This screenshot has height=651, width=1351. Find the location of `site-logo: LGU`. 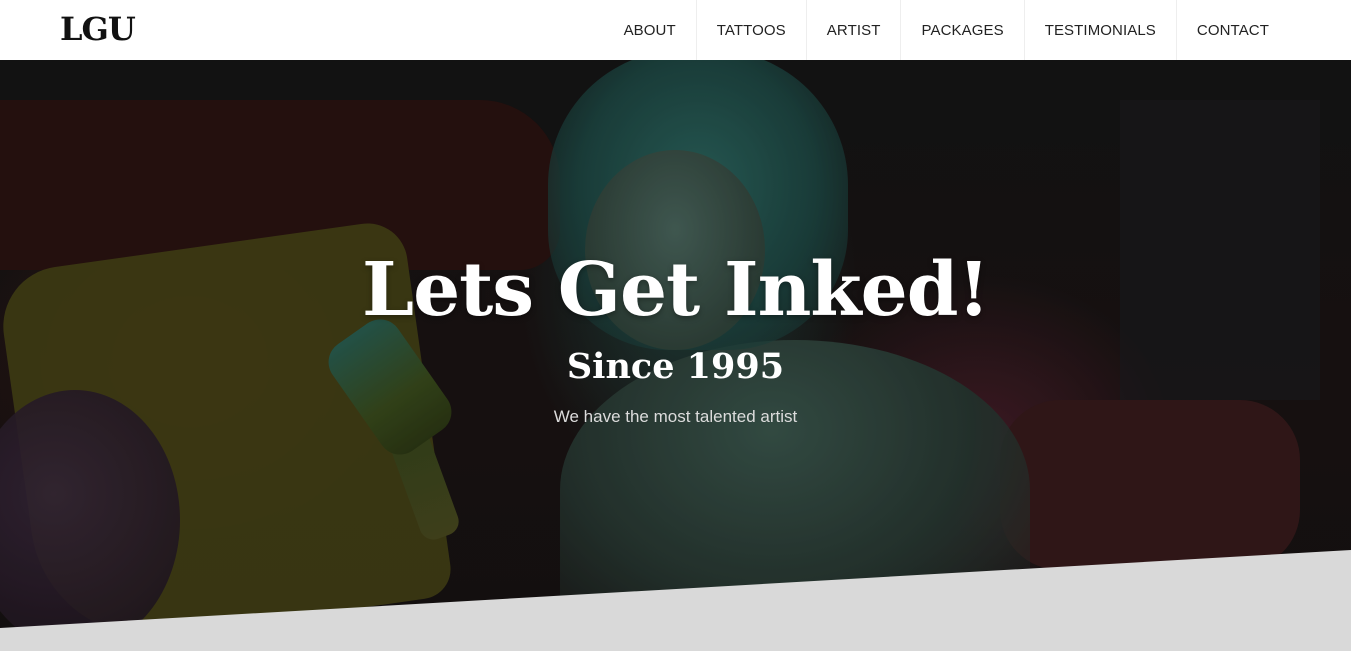

site-logo: LGU is located at coordinates (98, 29).